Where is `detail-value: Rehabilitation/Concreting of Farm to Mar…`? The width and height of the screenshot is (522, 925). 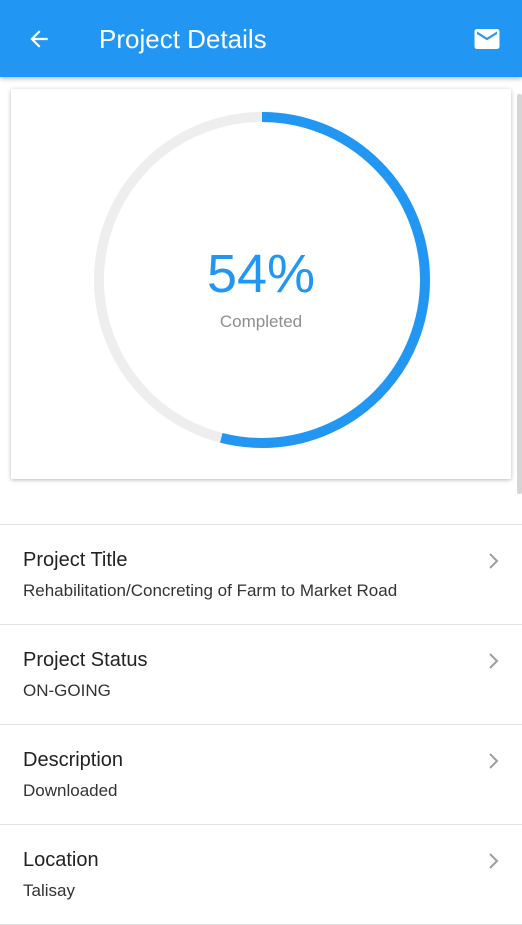
detail-value: Rehabilitation/Concreting of Farm to Mar… is located at coordinates (210, 590).